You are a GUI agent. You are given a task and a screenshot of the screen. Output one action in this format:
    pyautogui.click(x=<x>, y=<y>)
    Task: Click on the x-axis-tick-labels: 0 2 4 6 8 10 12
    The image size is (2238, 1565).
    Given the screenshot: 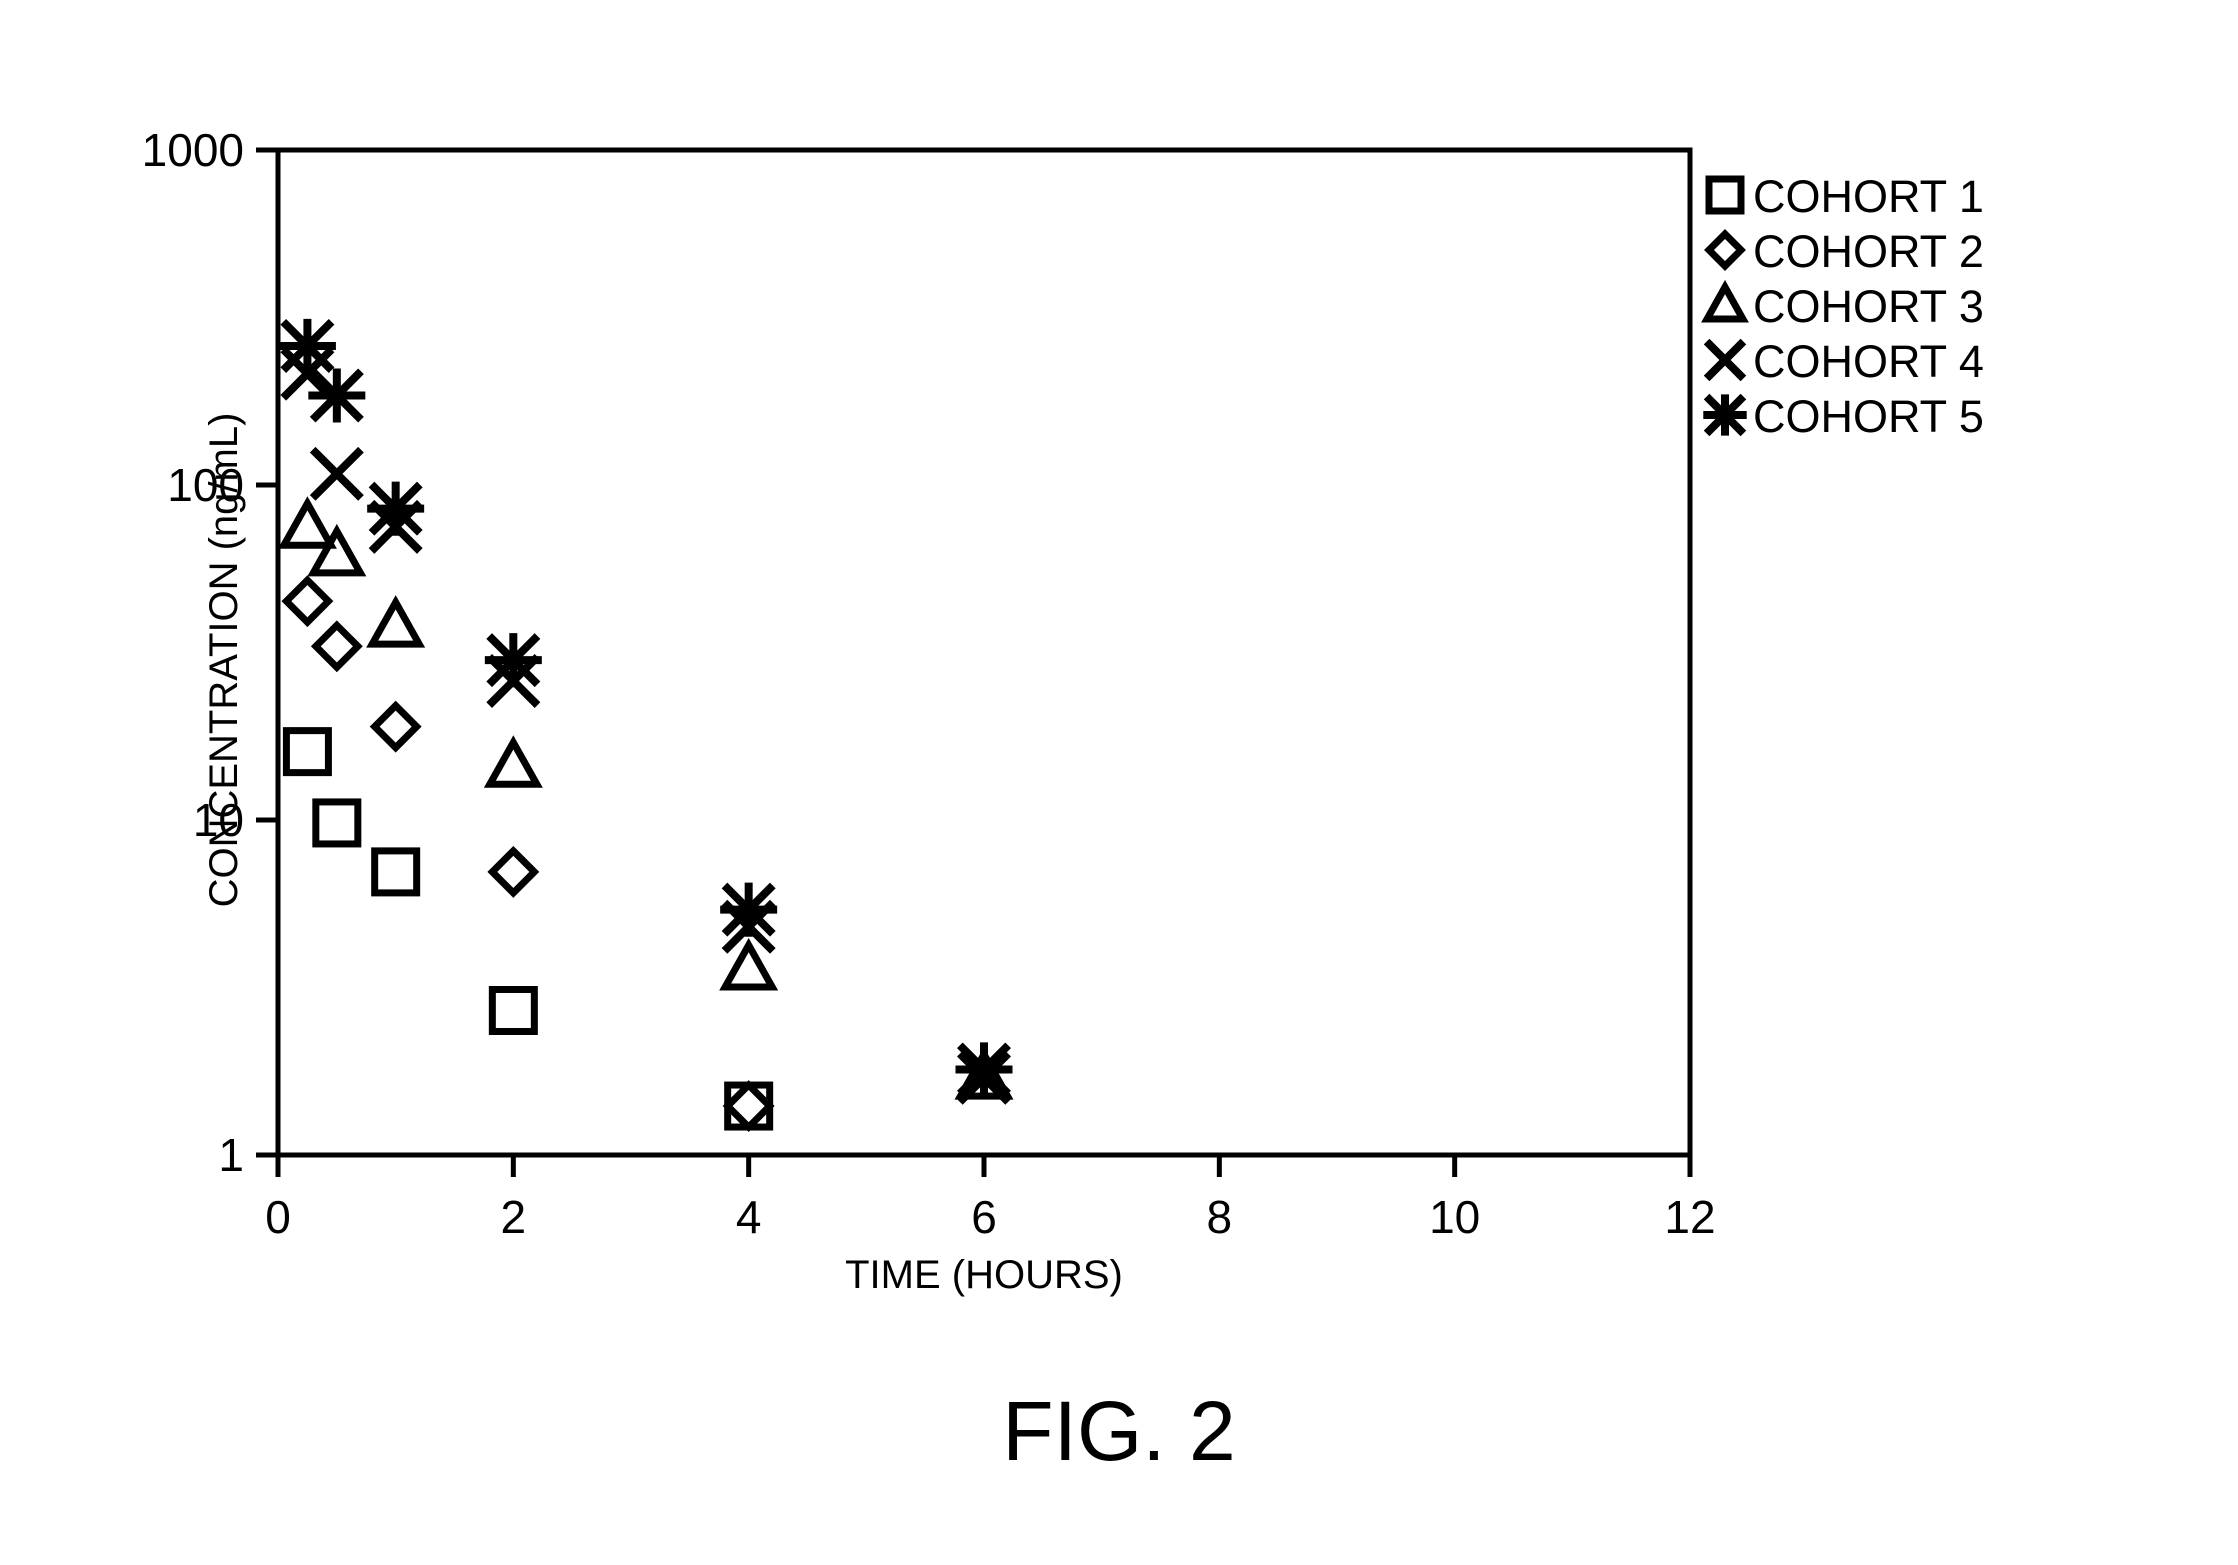 What is the action you would take?
    pyautogui.click(x=990, y=1217)
    